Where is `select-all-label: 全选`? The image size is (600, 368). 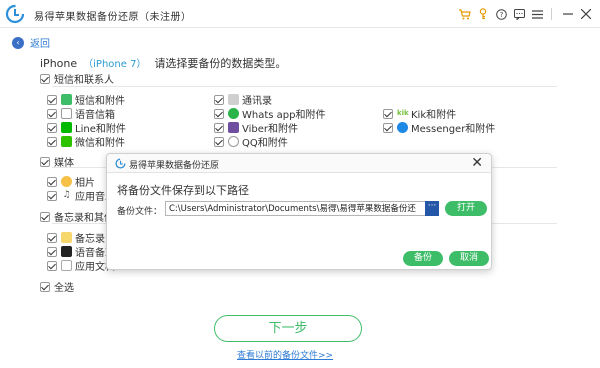
select-all-label: 全选 is located at coordinates (64, 288).